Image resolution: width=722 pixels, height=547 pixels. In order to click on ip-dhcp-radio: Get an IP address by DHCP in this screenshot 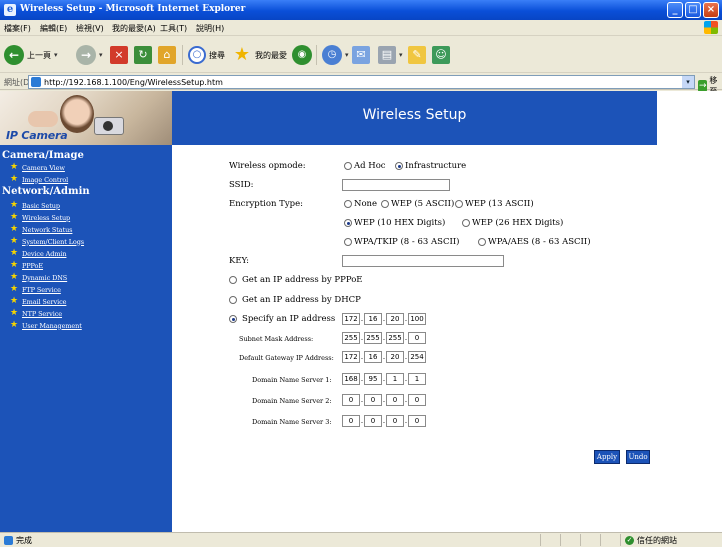, I will do `click(295, 300)`.